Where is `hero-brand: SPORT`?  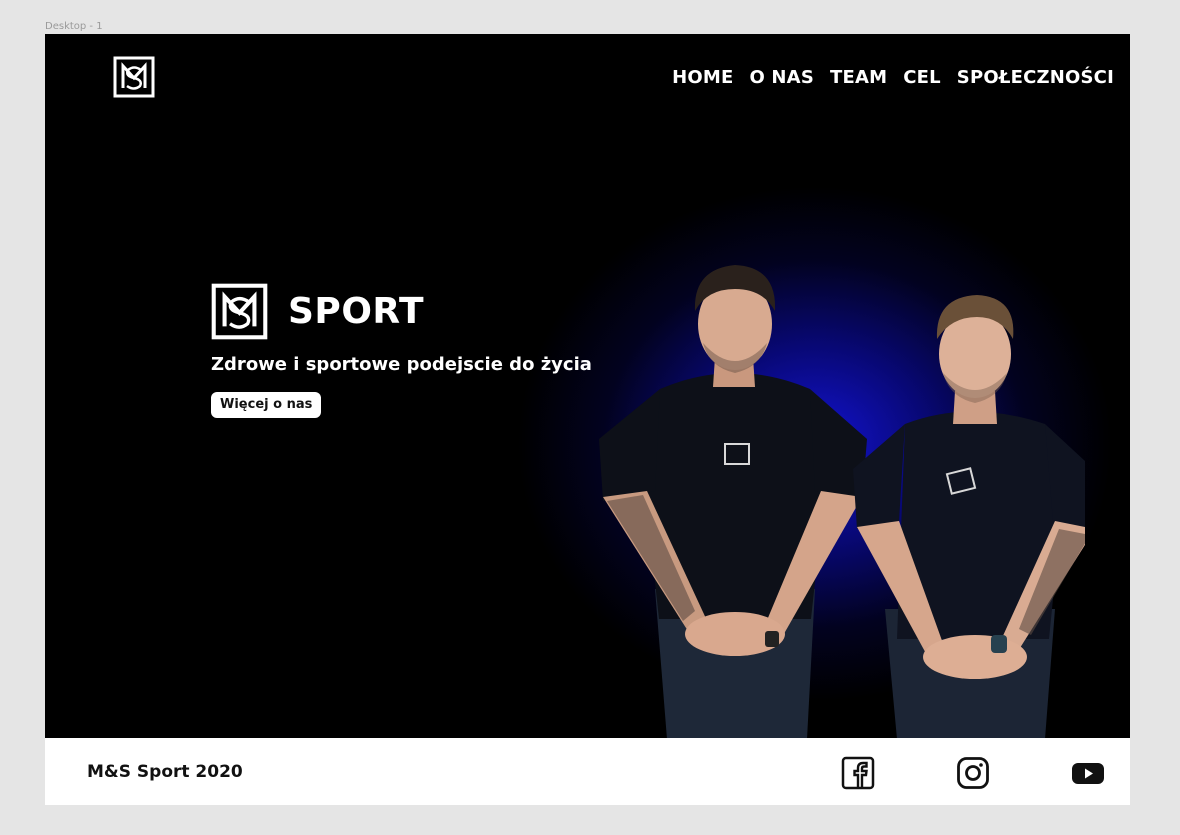 hero-brand: SPORT is located at coordinates (317, 311).